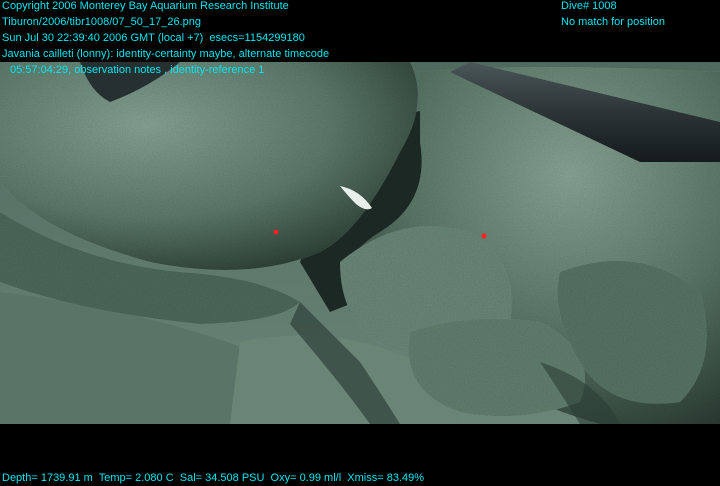 This screenshot has height=486, width=720. What do you see at coordinates (613, 22) in the screenshot?
I see `position-status-text: No match for position` at bounding box center [613, 22].